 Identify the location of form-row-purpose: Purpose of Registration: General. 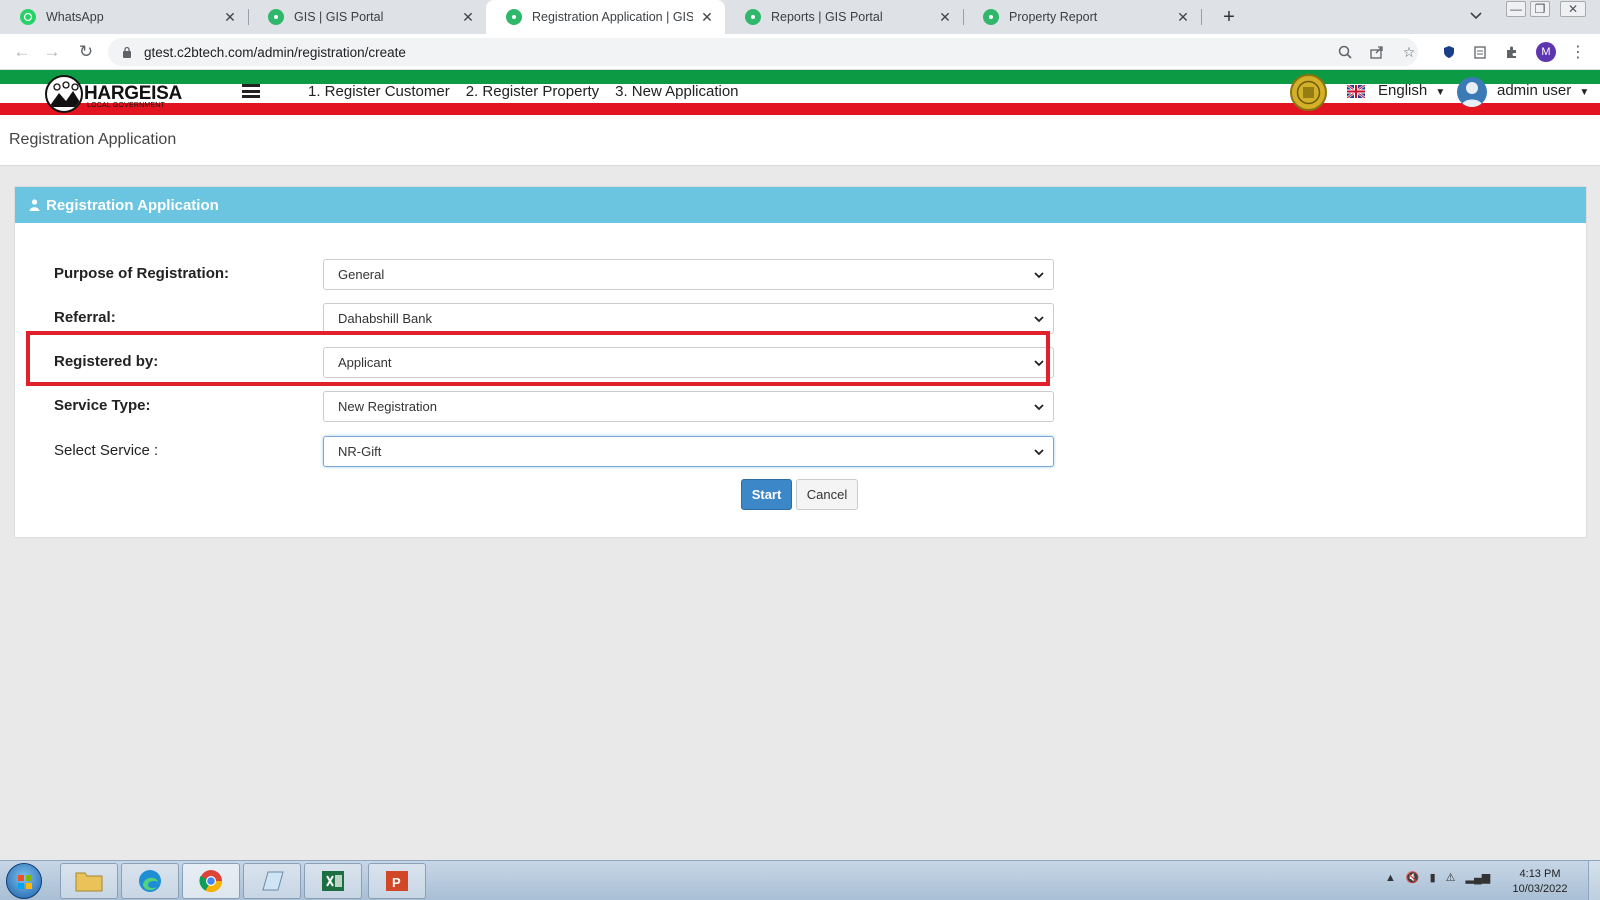
(554, 275).